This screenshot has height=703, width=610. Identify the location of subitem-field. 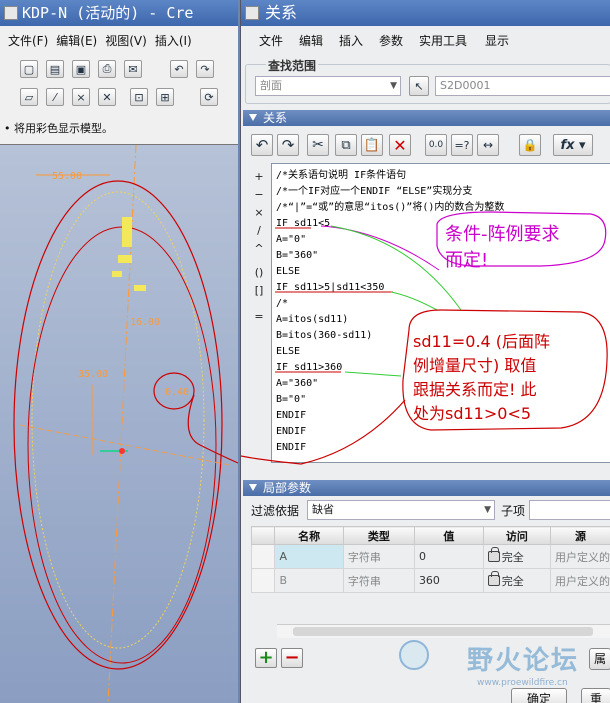
(569, 510).